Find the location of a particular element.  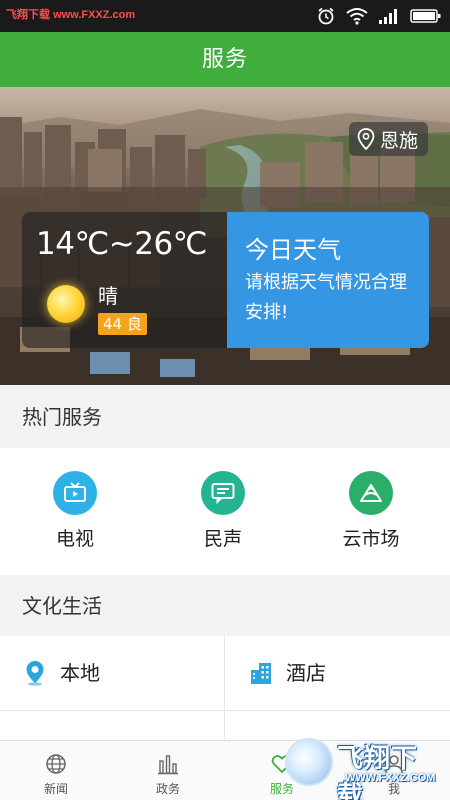

culture-grid: 本地 酒店 is located at coordinates (225, 695).